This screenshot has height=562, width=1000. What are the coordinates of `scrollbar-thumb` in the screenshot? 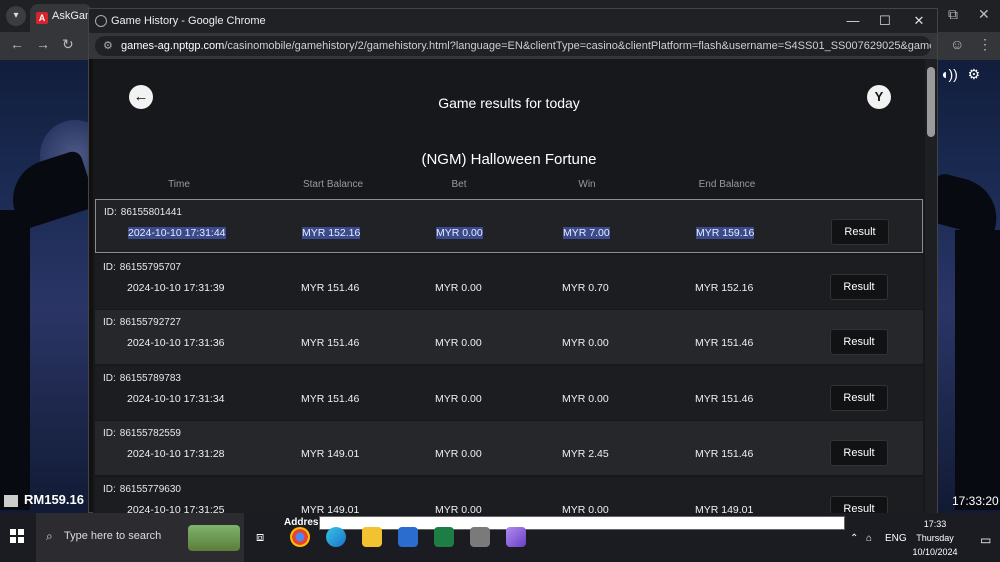 It's located at (931, 102).